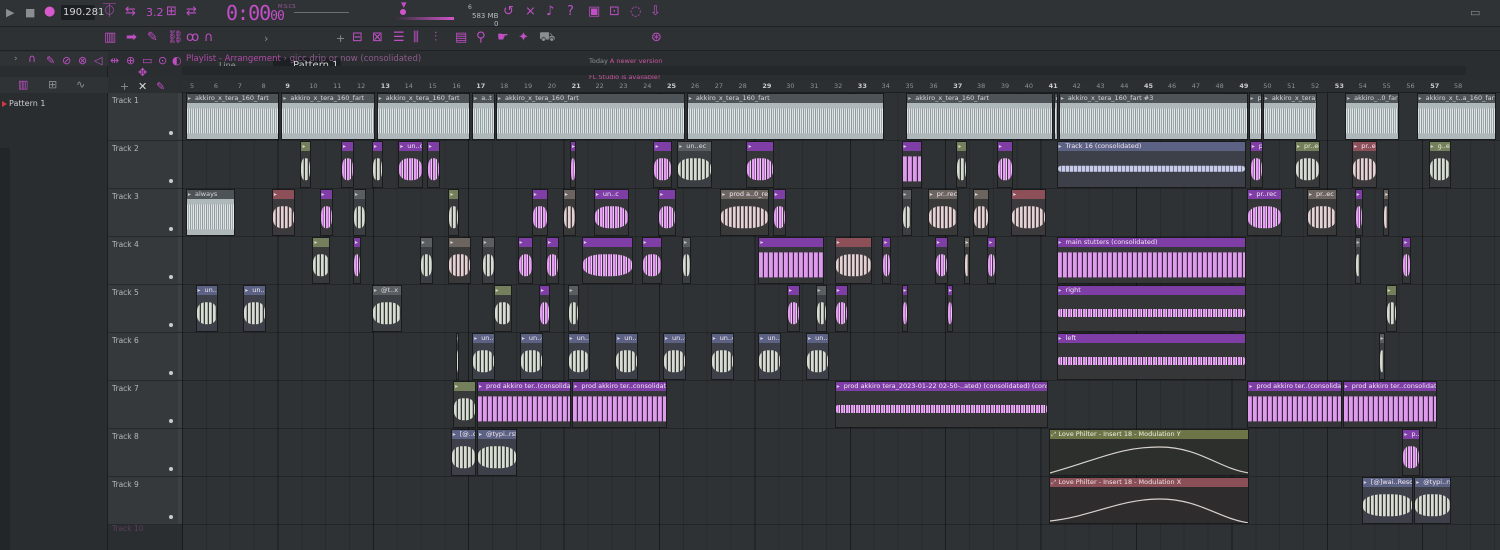 This screenshot has width=1500, height=550. What do you see at coordinates (143, 261) in the screenshot?
I see `track-header-4: Track 4` at bounding box center [143, 261].